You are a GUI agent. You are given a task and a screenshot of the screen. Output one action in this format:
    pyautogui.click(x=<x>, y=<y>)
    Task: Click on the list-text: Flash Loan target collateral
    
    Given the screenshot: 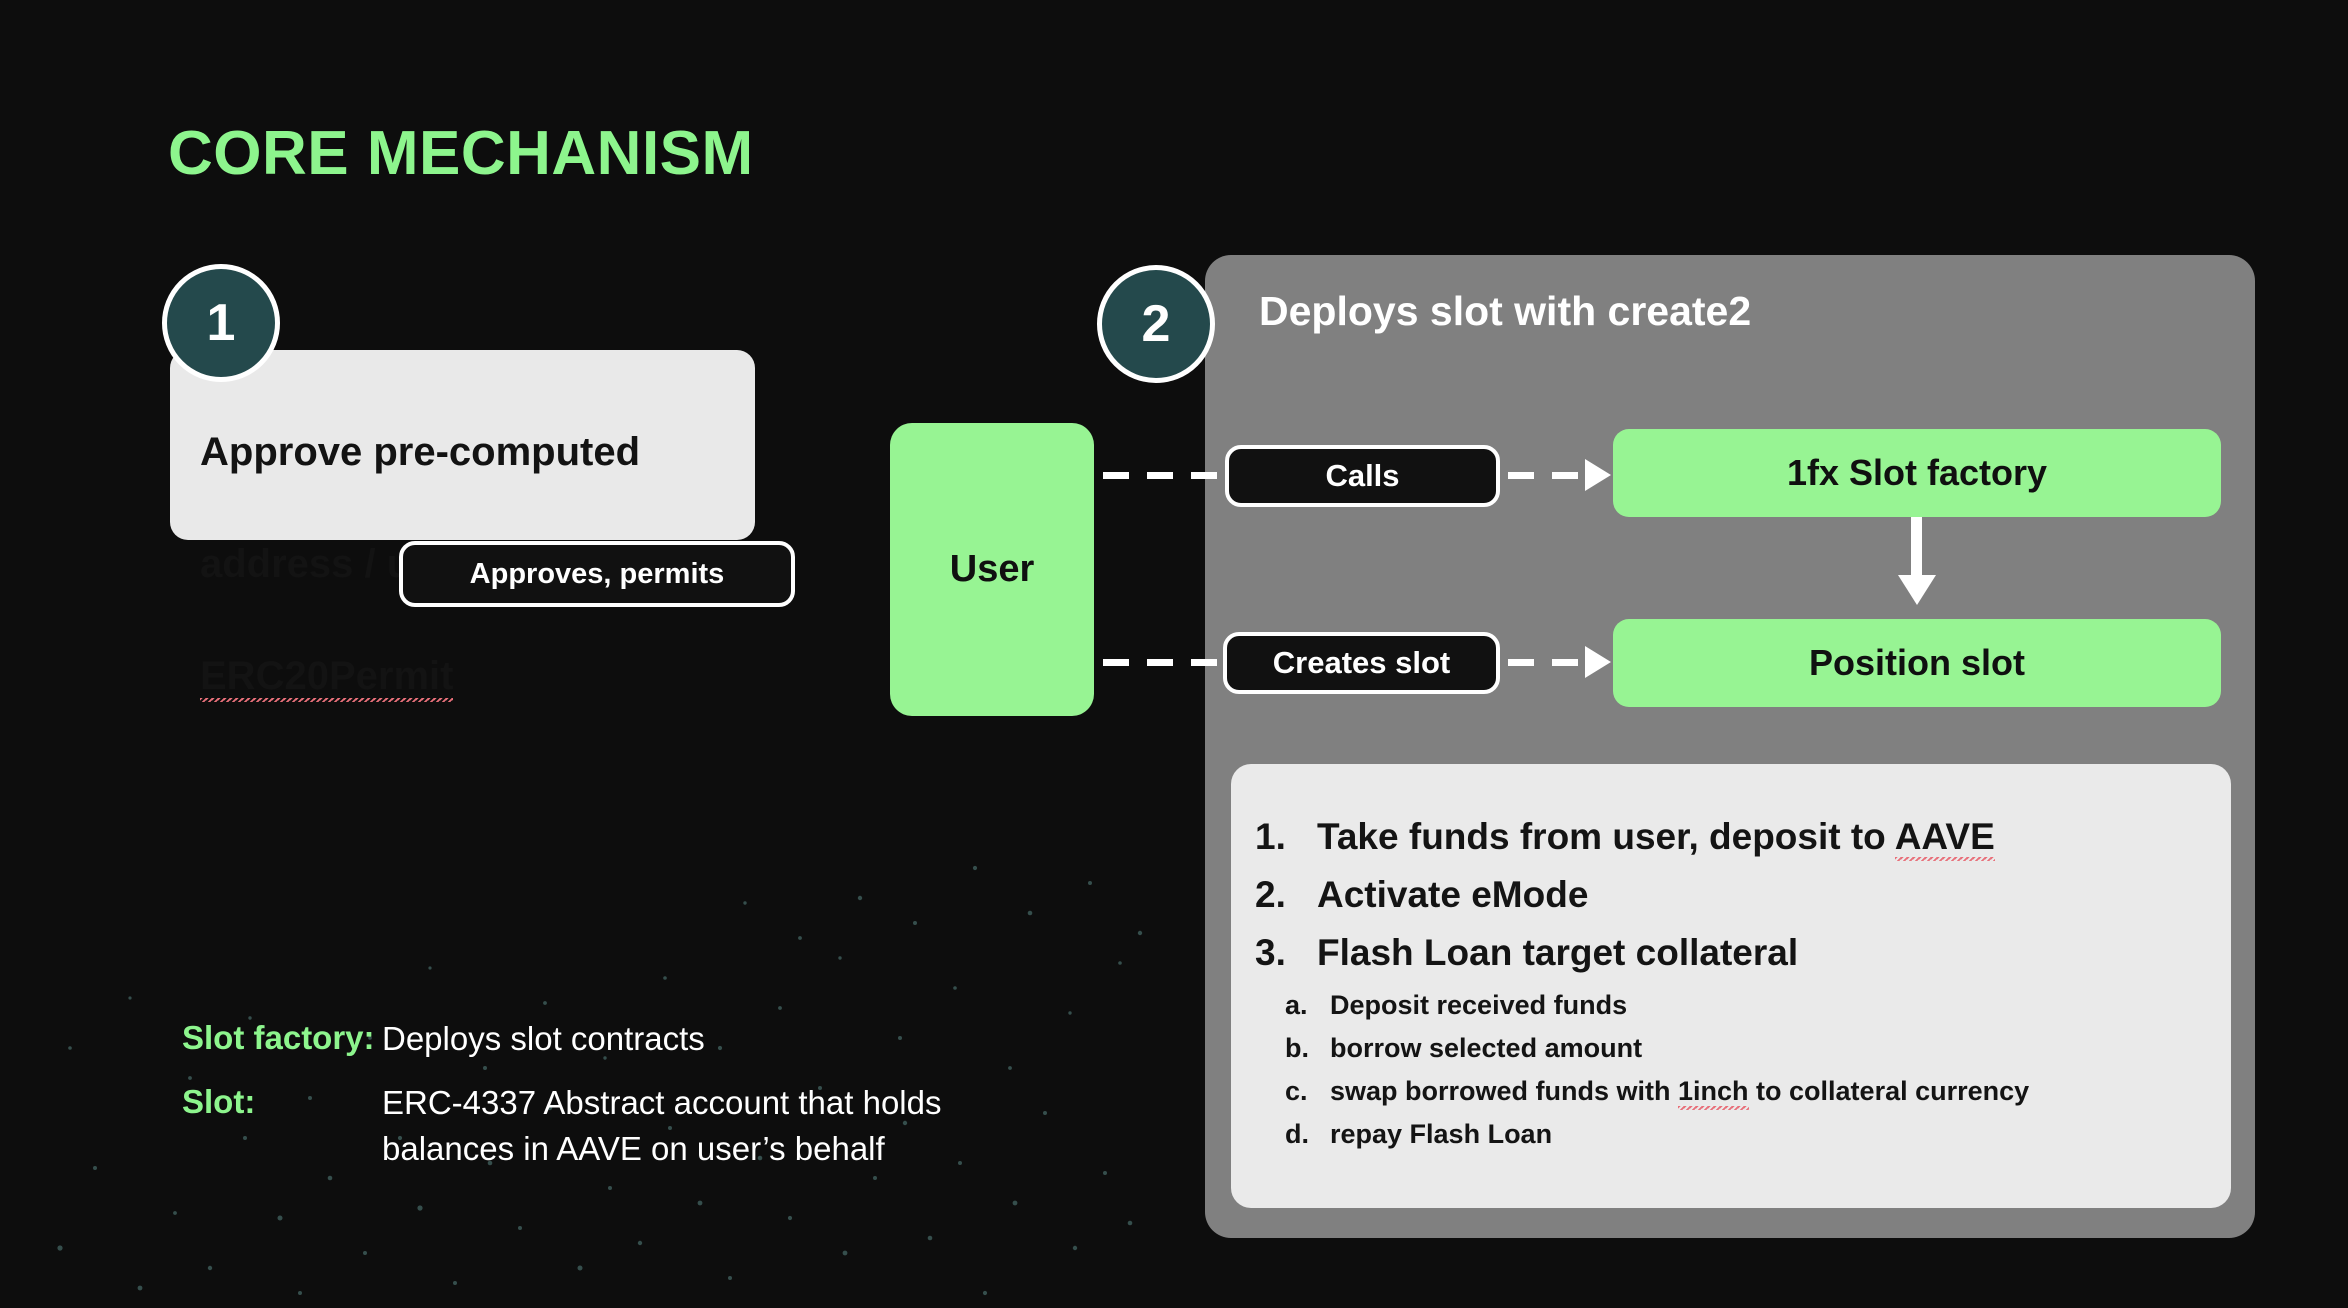 What is the action you would take?
    pyautogui.click(x=1558, y=952)
    